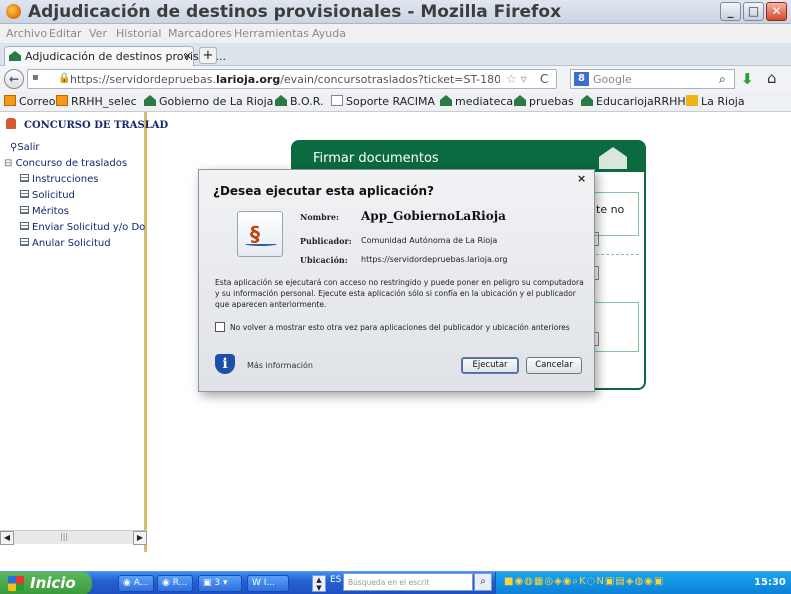 The width and height of the screenshot is (791, 594). What do you see at coordinates (383, 101) in the screenshot?
I see `bookmark-soporte-racima: Soporte RACIMA` at bounding box center [383, 101].